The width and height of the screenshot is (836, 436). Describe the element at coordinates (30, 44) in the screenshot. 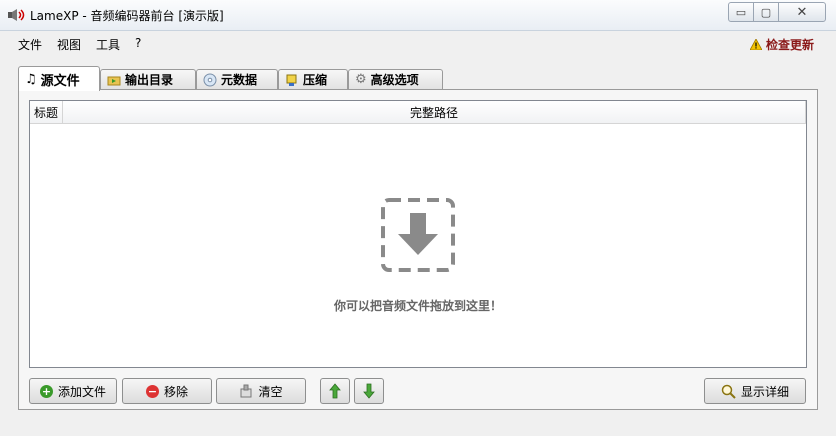

I see `menu-file: 文件` at that location.